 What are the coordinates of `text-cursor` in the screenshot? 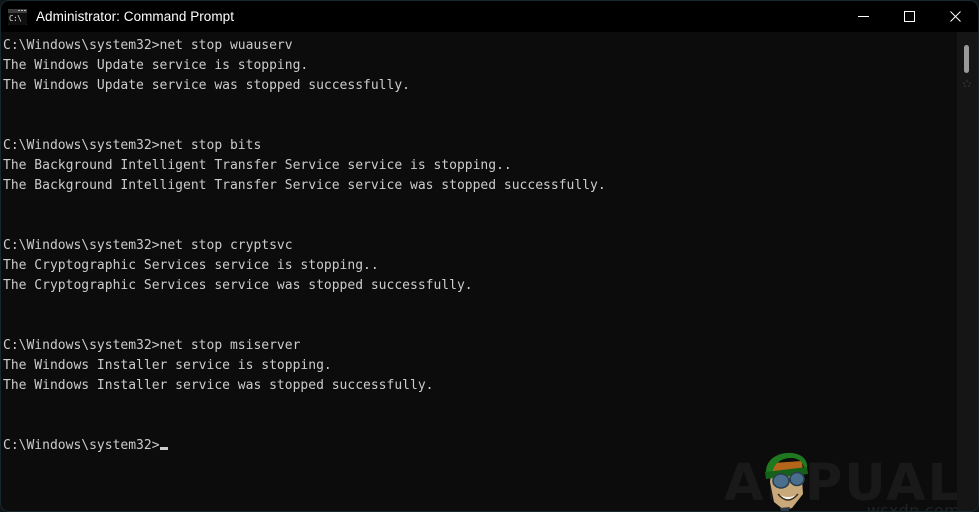 It's located at (163, 448).